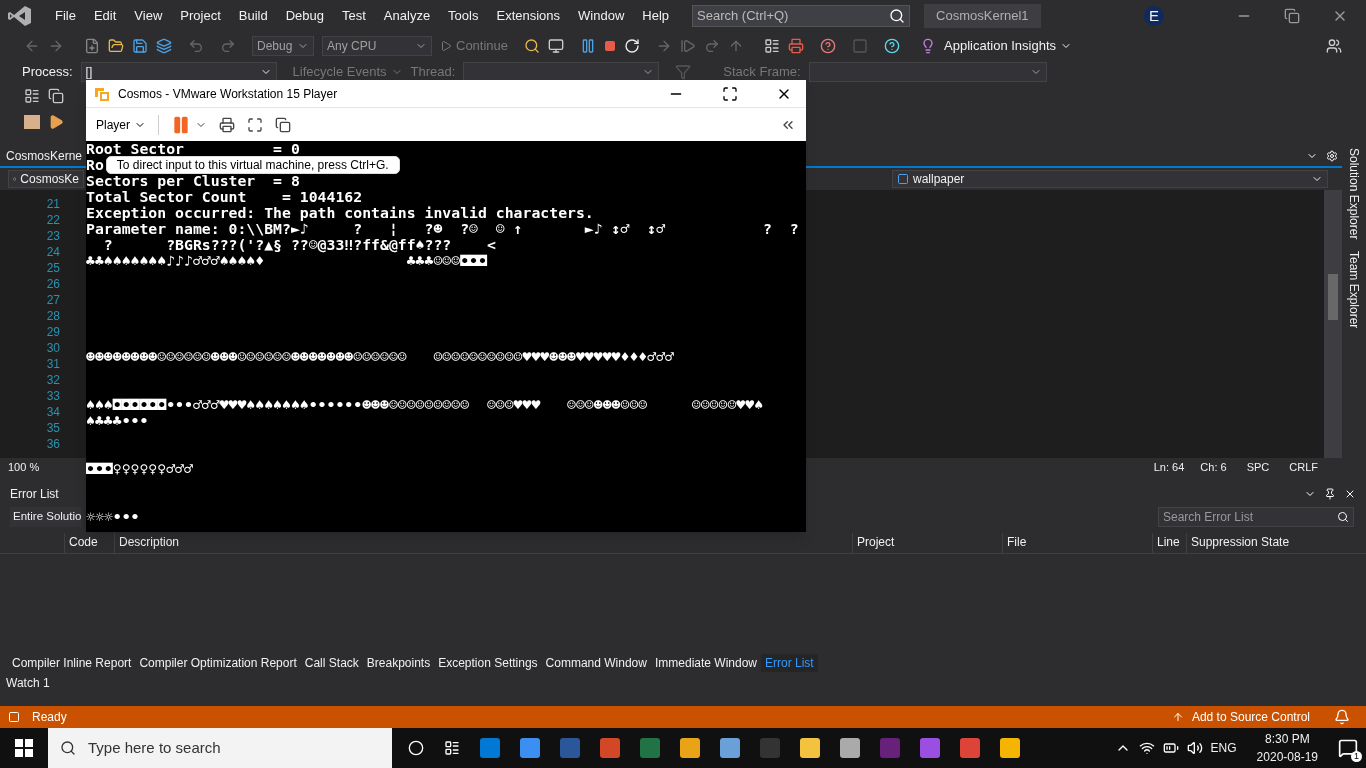 The width and height of the screenshot is (1366, 768). What do you see at coordinates (32, 96) in the screenshot?
I see `indent-icon` at bounding box center [32, 96].